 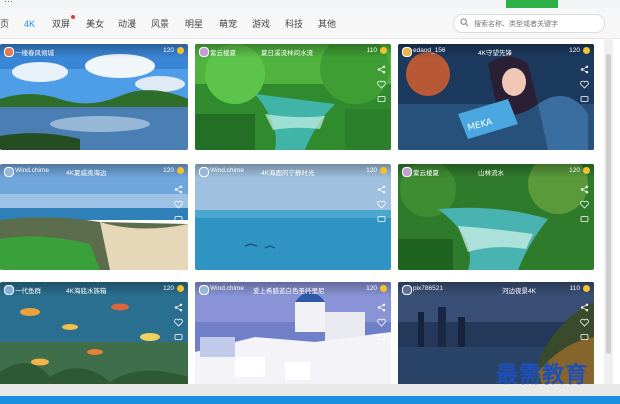 I want to click on stream-thumbnail, so click(x=293, y=97).